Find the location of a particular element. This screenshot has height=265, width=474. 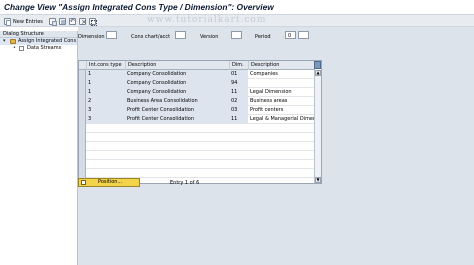

copy-icon is located at coordinates (53, 22).